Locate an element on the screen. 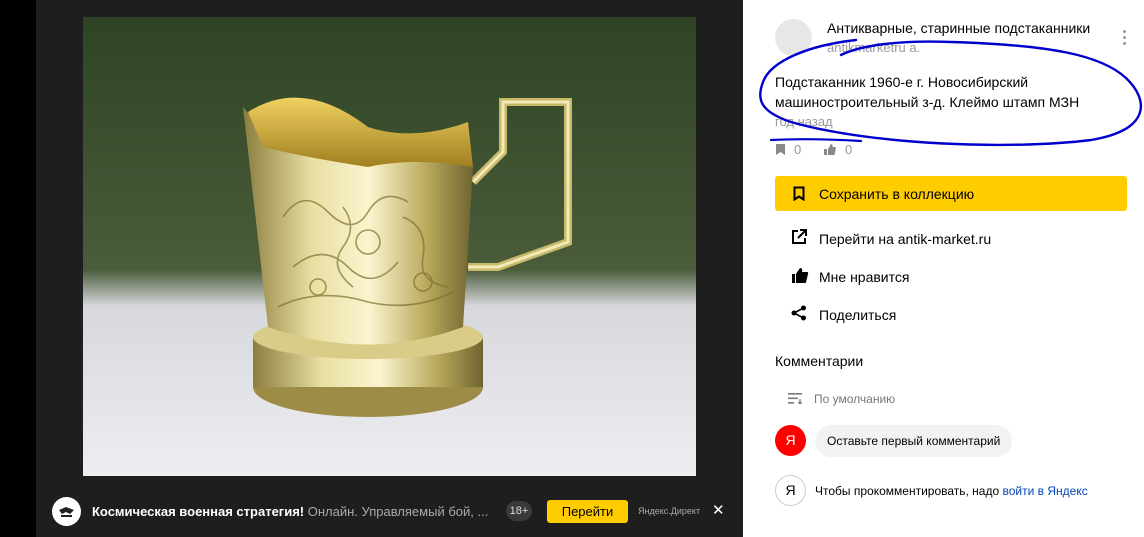  ad-logo is located at coordinates (66, 511).